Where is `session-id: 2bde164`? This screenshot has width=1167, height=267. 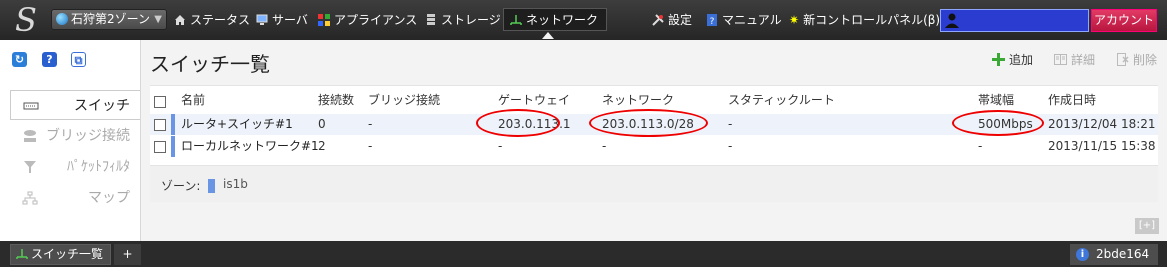 session-id: 2bde164 is located at coordinates (1123, 254).